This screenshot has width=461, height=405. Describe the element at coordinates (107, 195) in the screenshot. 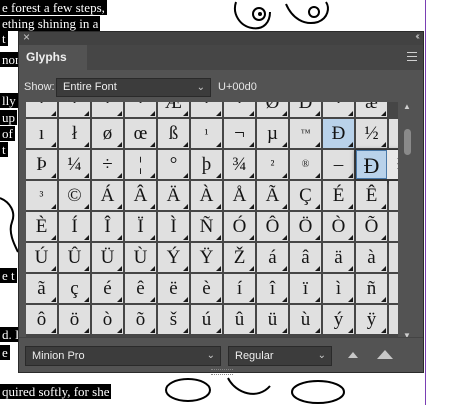

I see `glyph-cell: Á` at that location.